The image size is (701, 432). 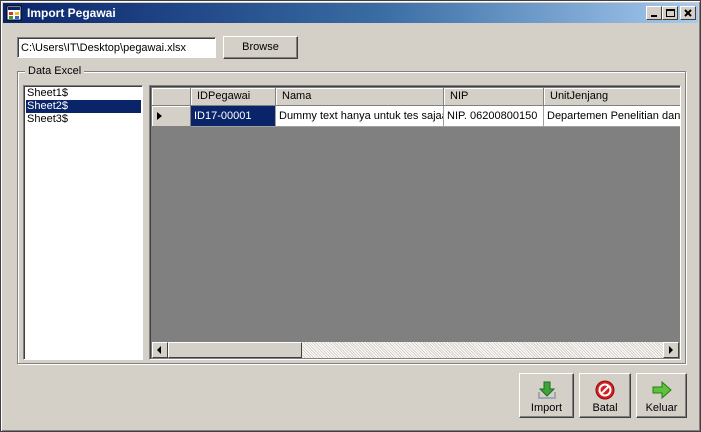 What do you see at coordinates (547, 390) in the screenshot?
I see `download-arrow-icon` at bounding box center [547, 390].